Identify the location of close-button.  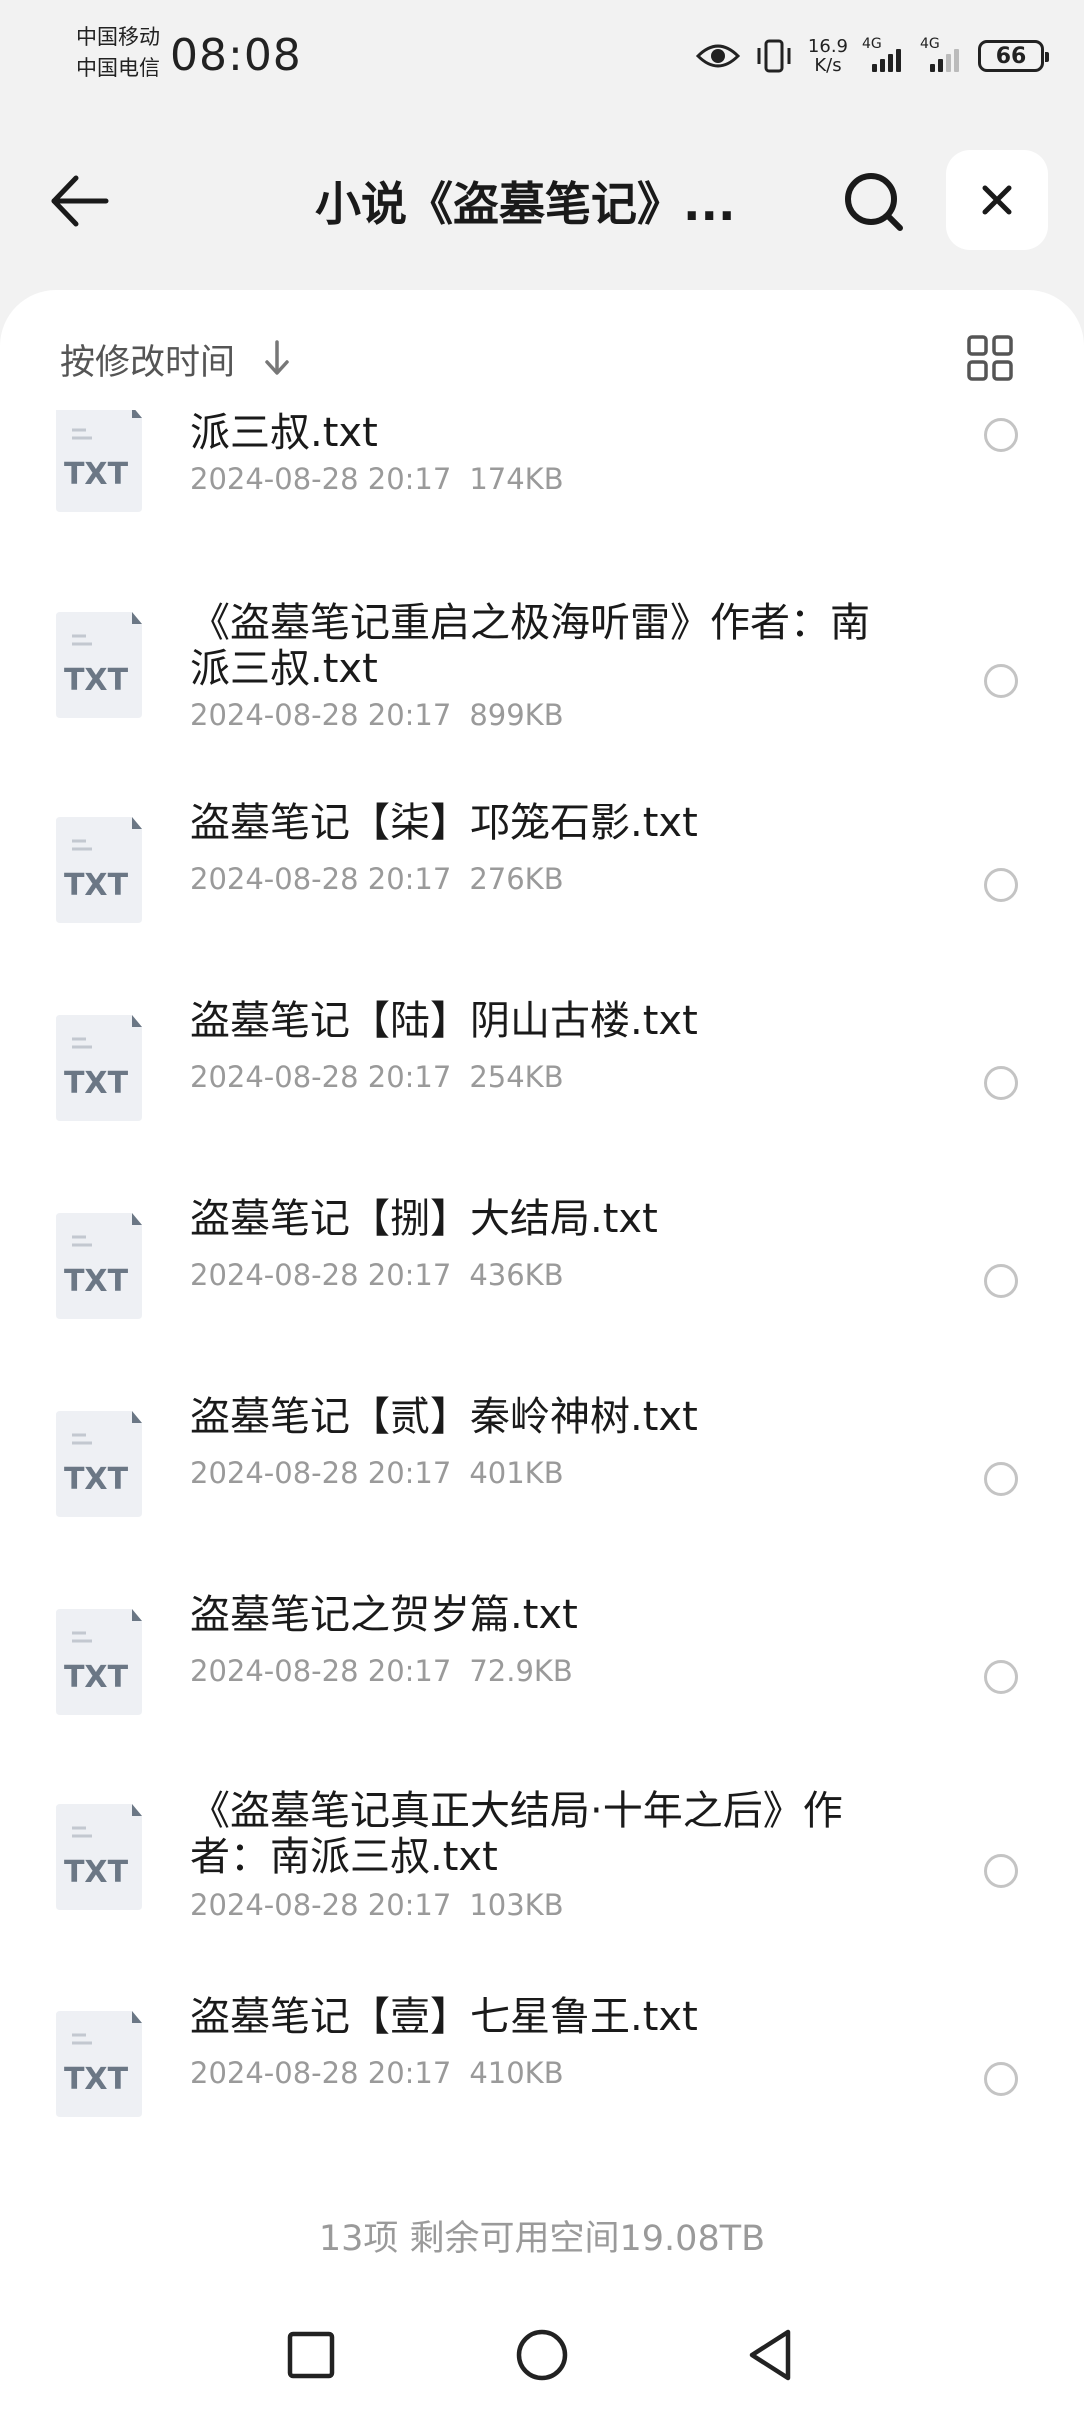
(997, 200).